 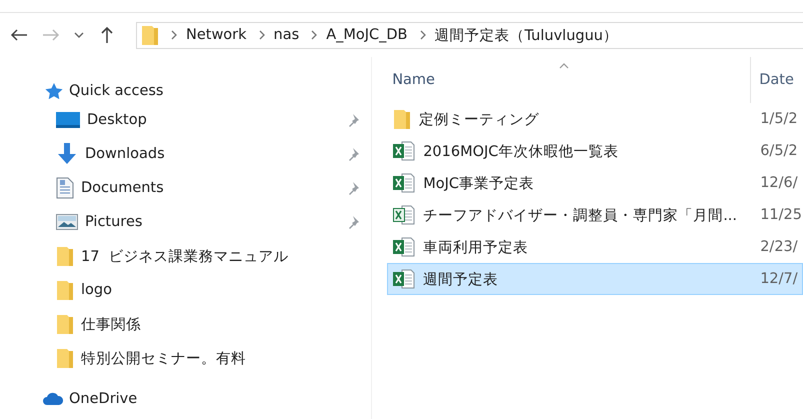 What do you see at coordinates (595, 247) in the screenshot?
I see `file-row: 車両利用予定表 2/23/` at bounding box center [595, 247].